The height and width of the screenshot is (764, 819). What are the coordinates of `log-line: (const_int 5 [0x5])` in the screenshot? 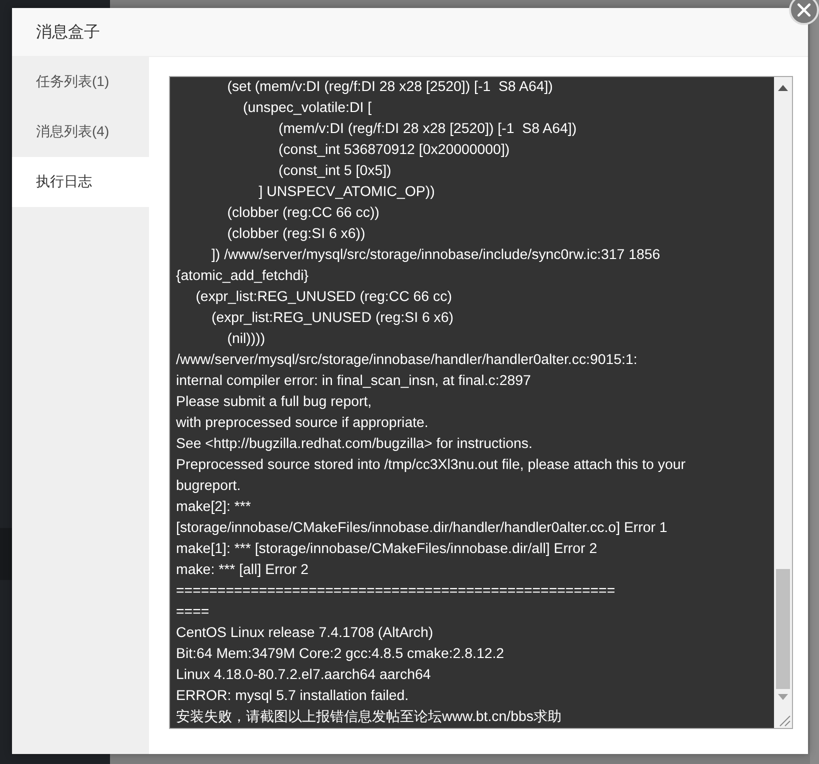 It's located at (334, 171).